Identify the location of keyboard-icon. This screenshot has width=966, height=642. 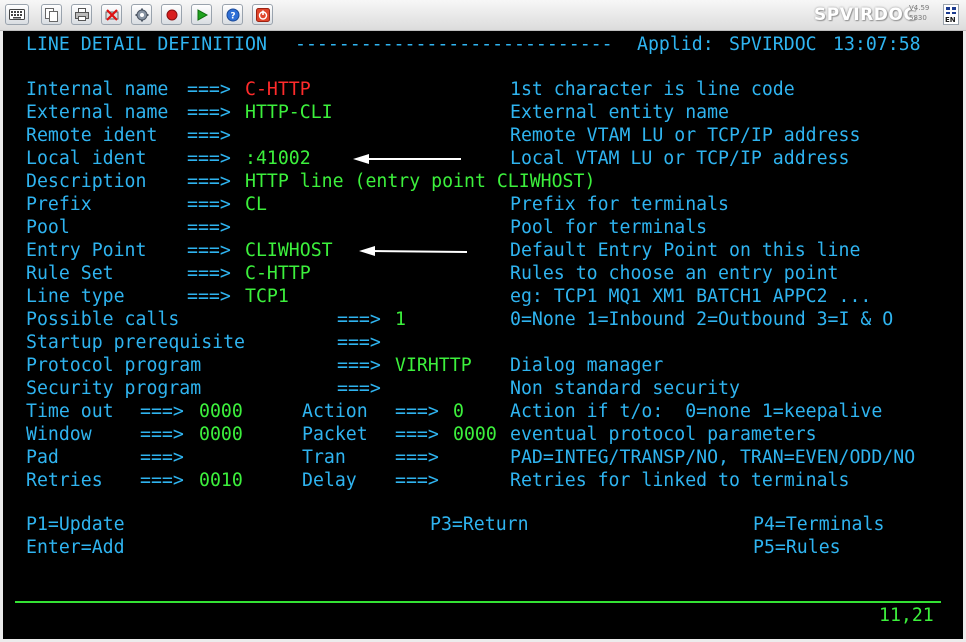
(17, 14).